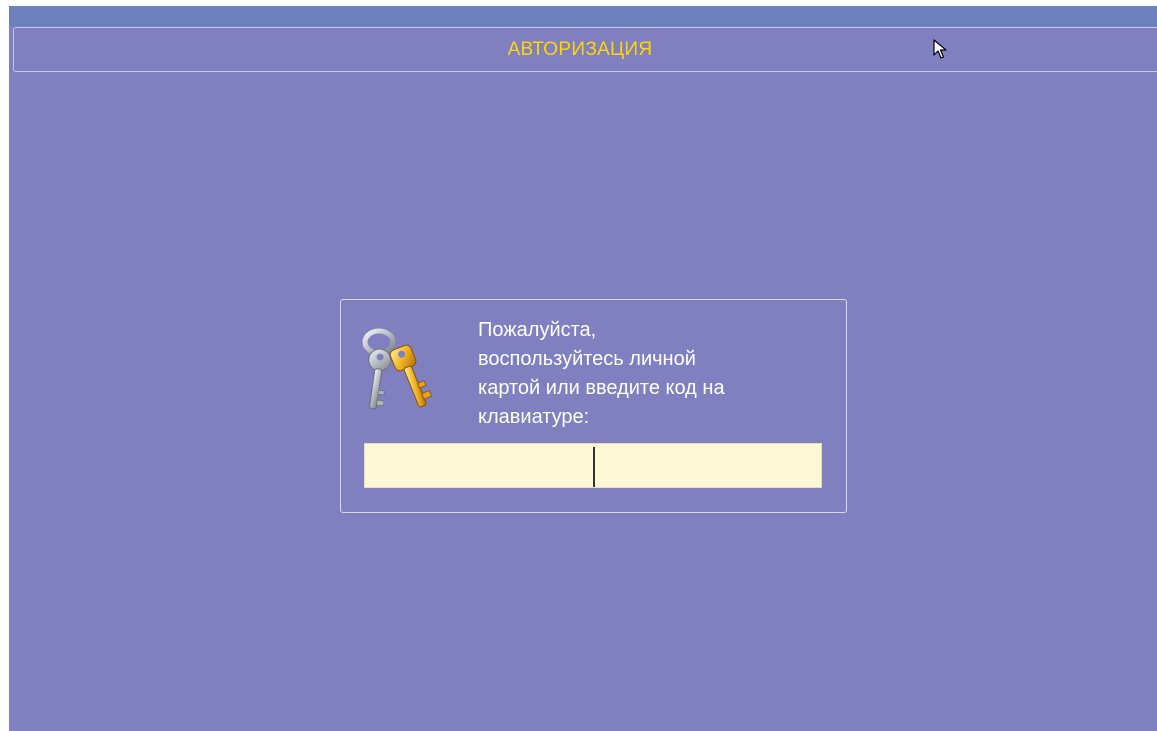 The image size is (1157, 731). Describe the element at coordinates (583, 16) in the screenshot. I see `top-strip` at that location.